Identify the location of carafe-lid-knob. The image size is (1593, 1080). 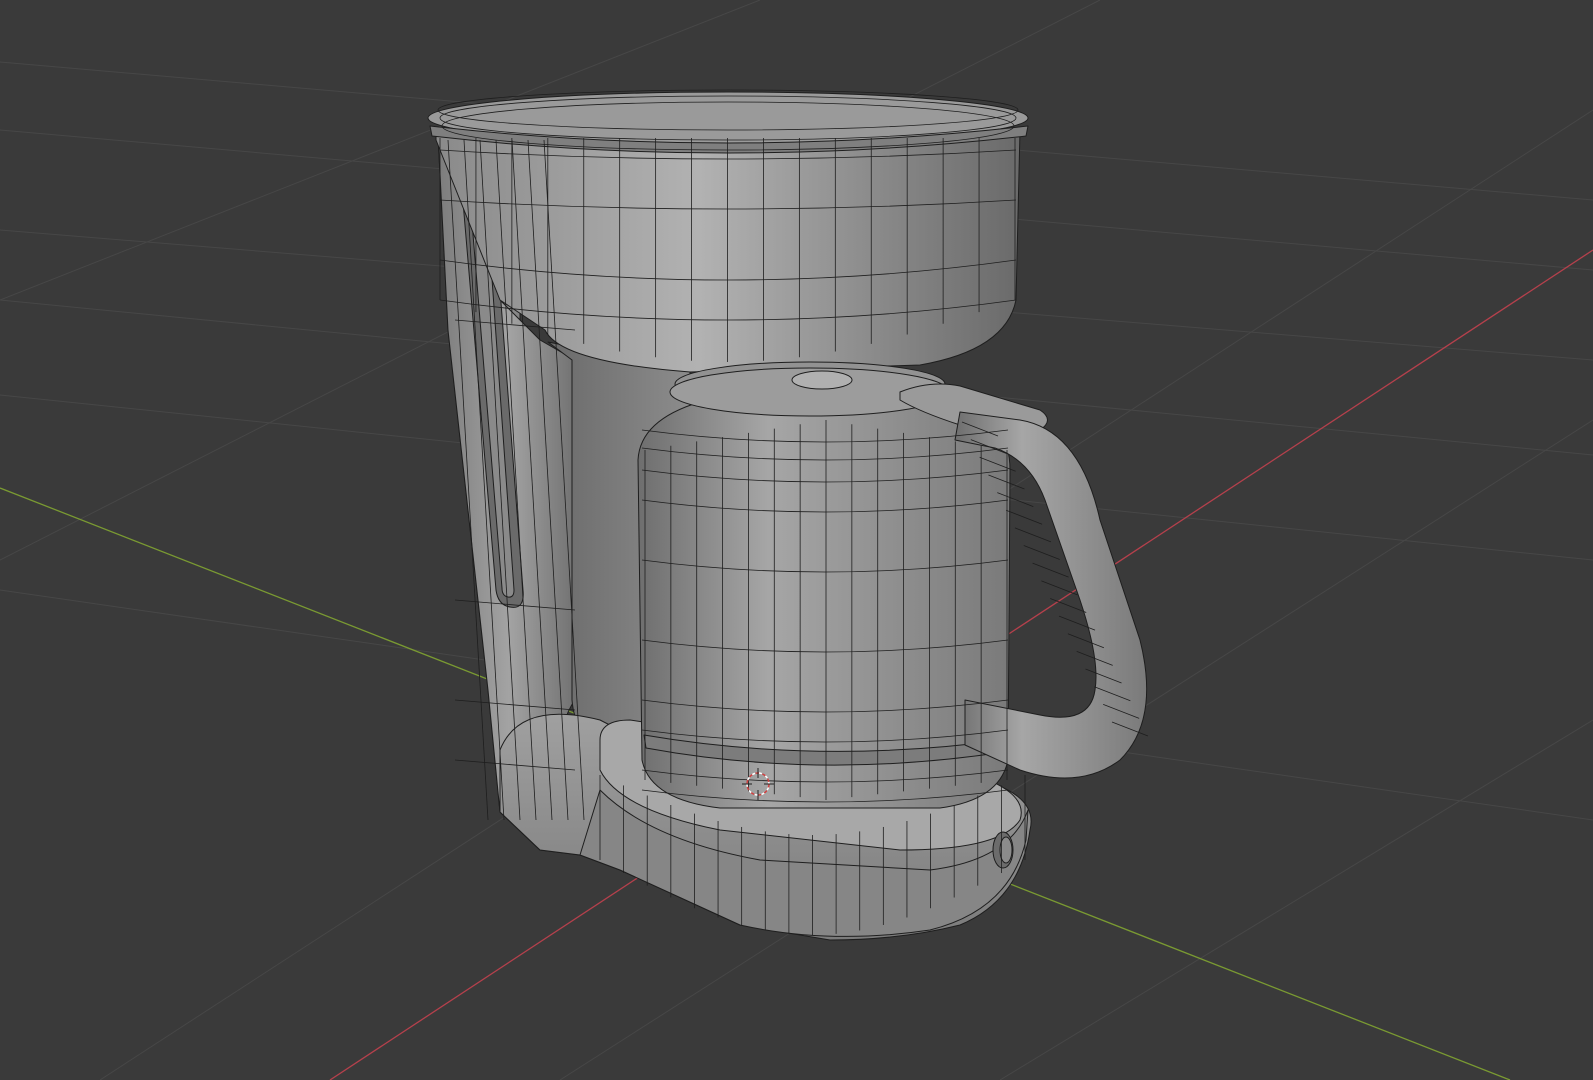
(822, 380).